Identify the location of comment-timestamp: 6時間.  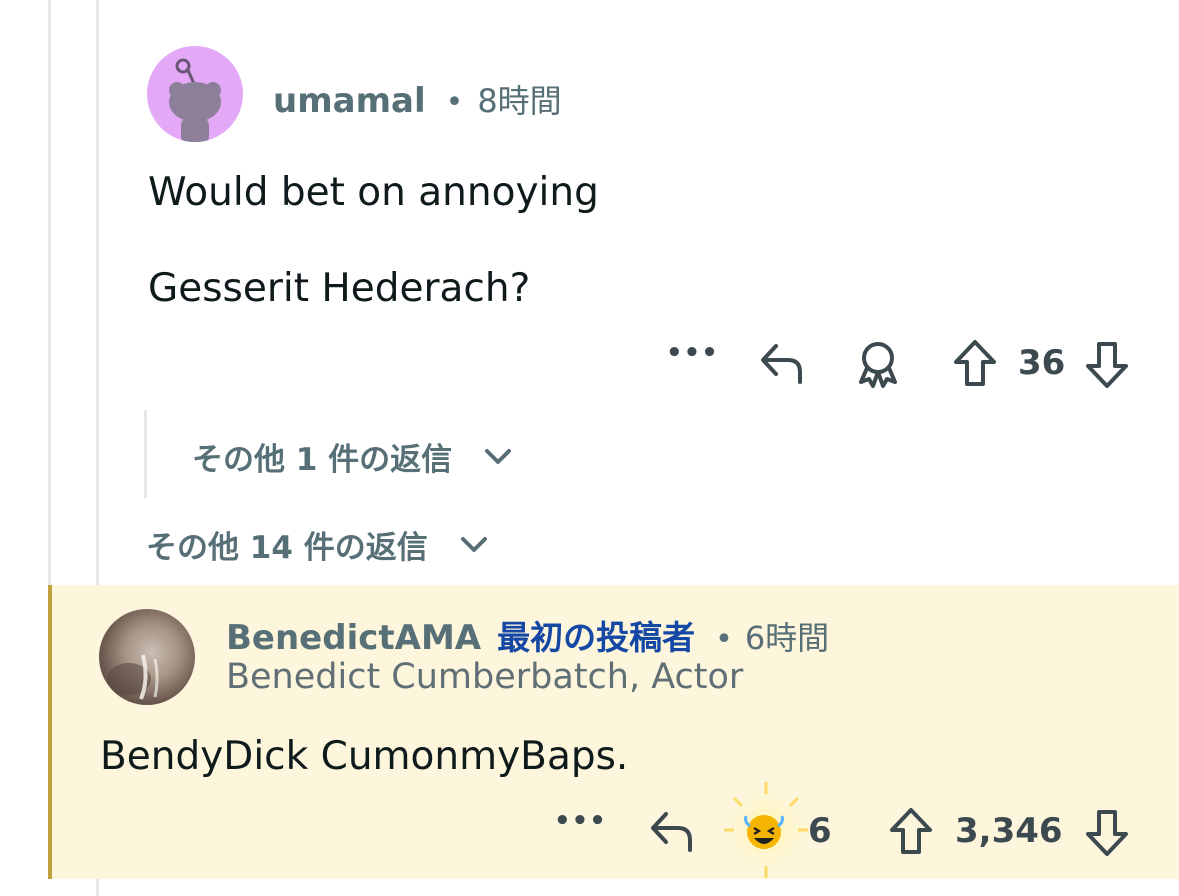
(787, 638).